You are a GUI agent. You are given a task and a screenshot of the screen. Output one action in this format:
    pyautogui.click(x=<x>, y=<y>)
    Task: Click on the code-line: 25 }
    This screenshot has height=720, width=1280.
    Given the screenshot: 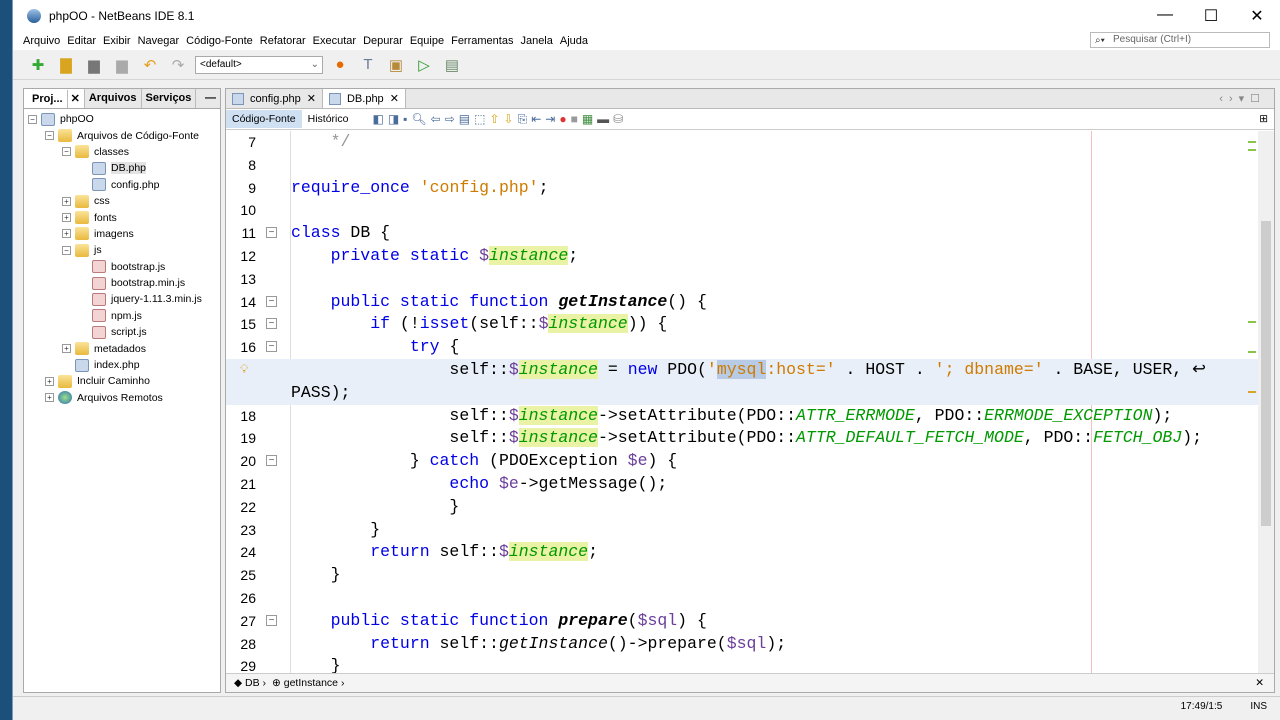 What is the action you would take?
    pyautogui.click(x=743, y=575)
    